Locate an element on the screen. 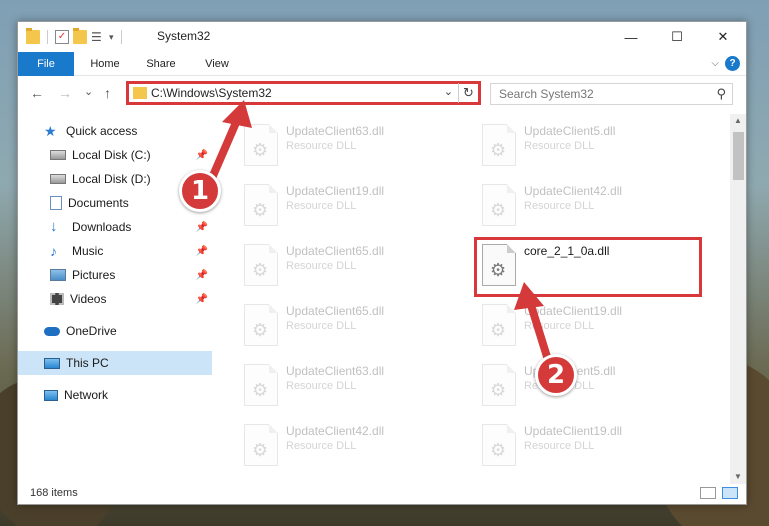  window-title: System32 is located at coordinates (184, 36).